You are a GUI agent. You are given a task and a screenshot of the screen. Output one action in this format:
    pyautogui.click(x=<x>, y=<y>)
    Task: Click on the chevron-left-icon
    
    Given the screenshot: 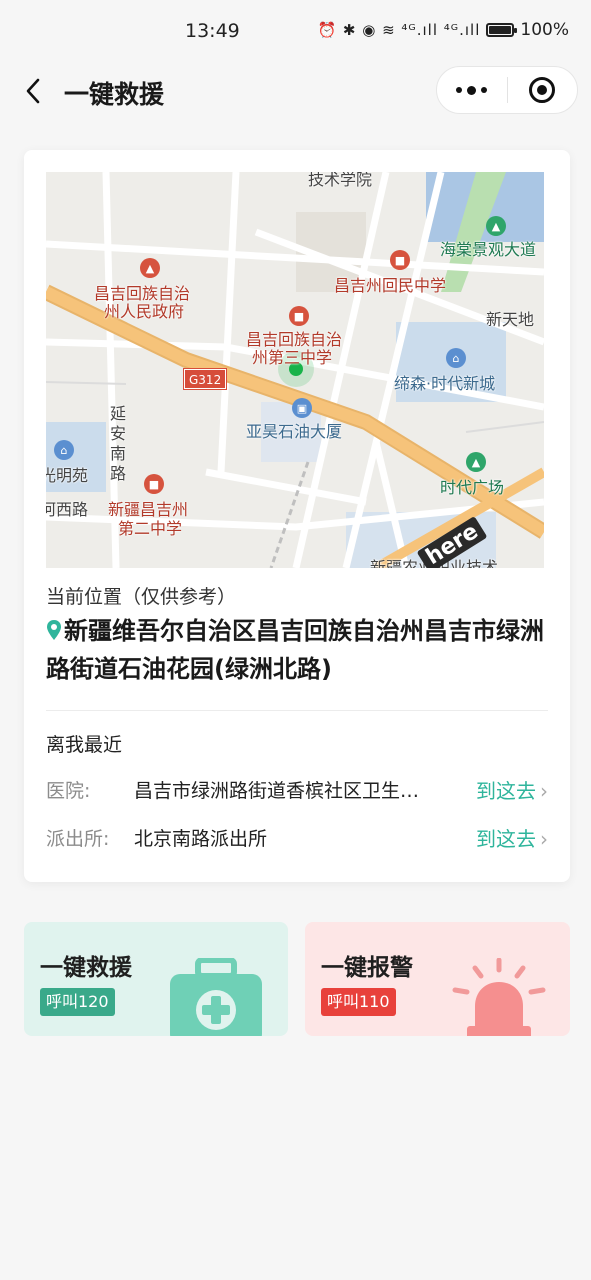 What is the action you would take?
    pyautogui.click(x=33, y=91)
    